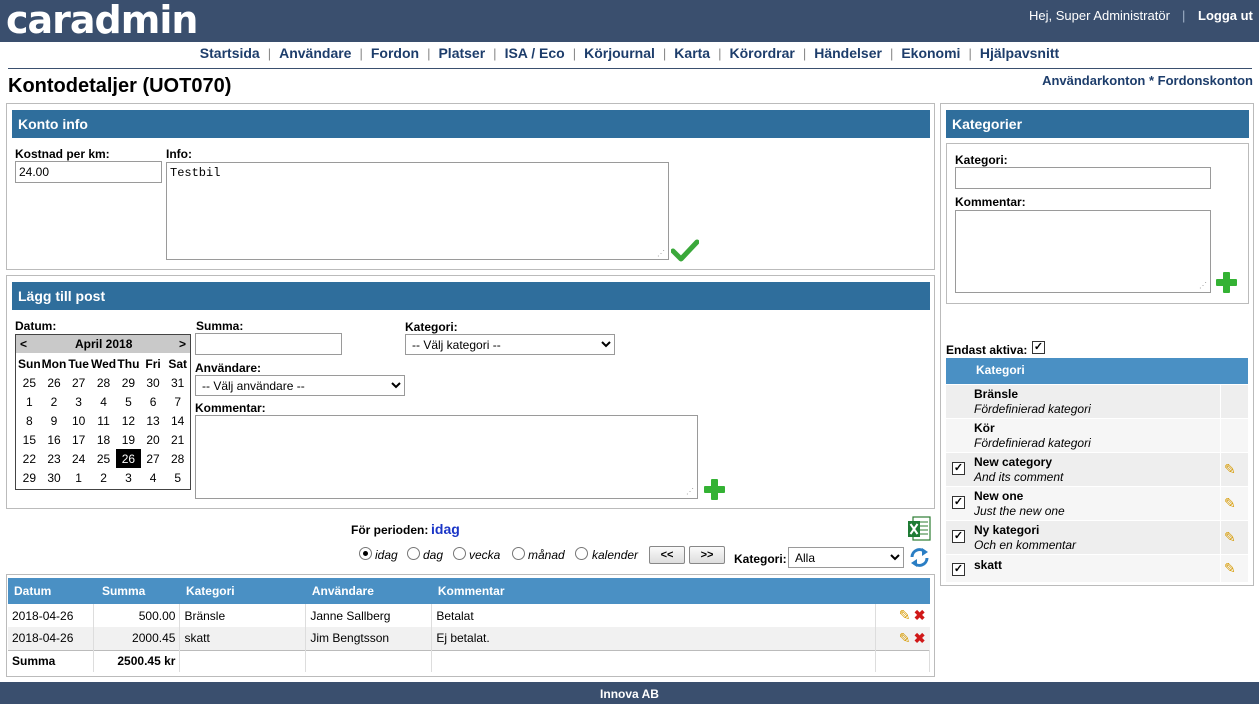  What do you see at coordinates (177, 420) in the screenshot?
I see `calendar-day: 14` at bounding box center [177, 420].